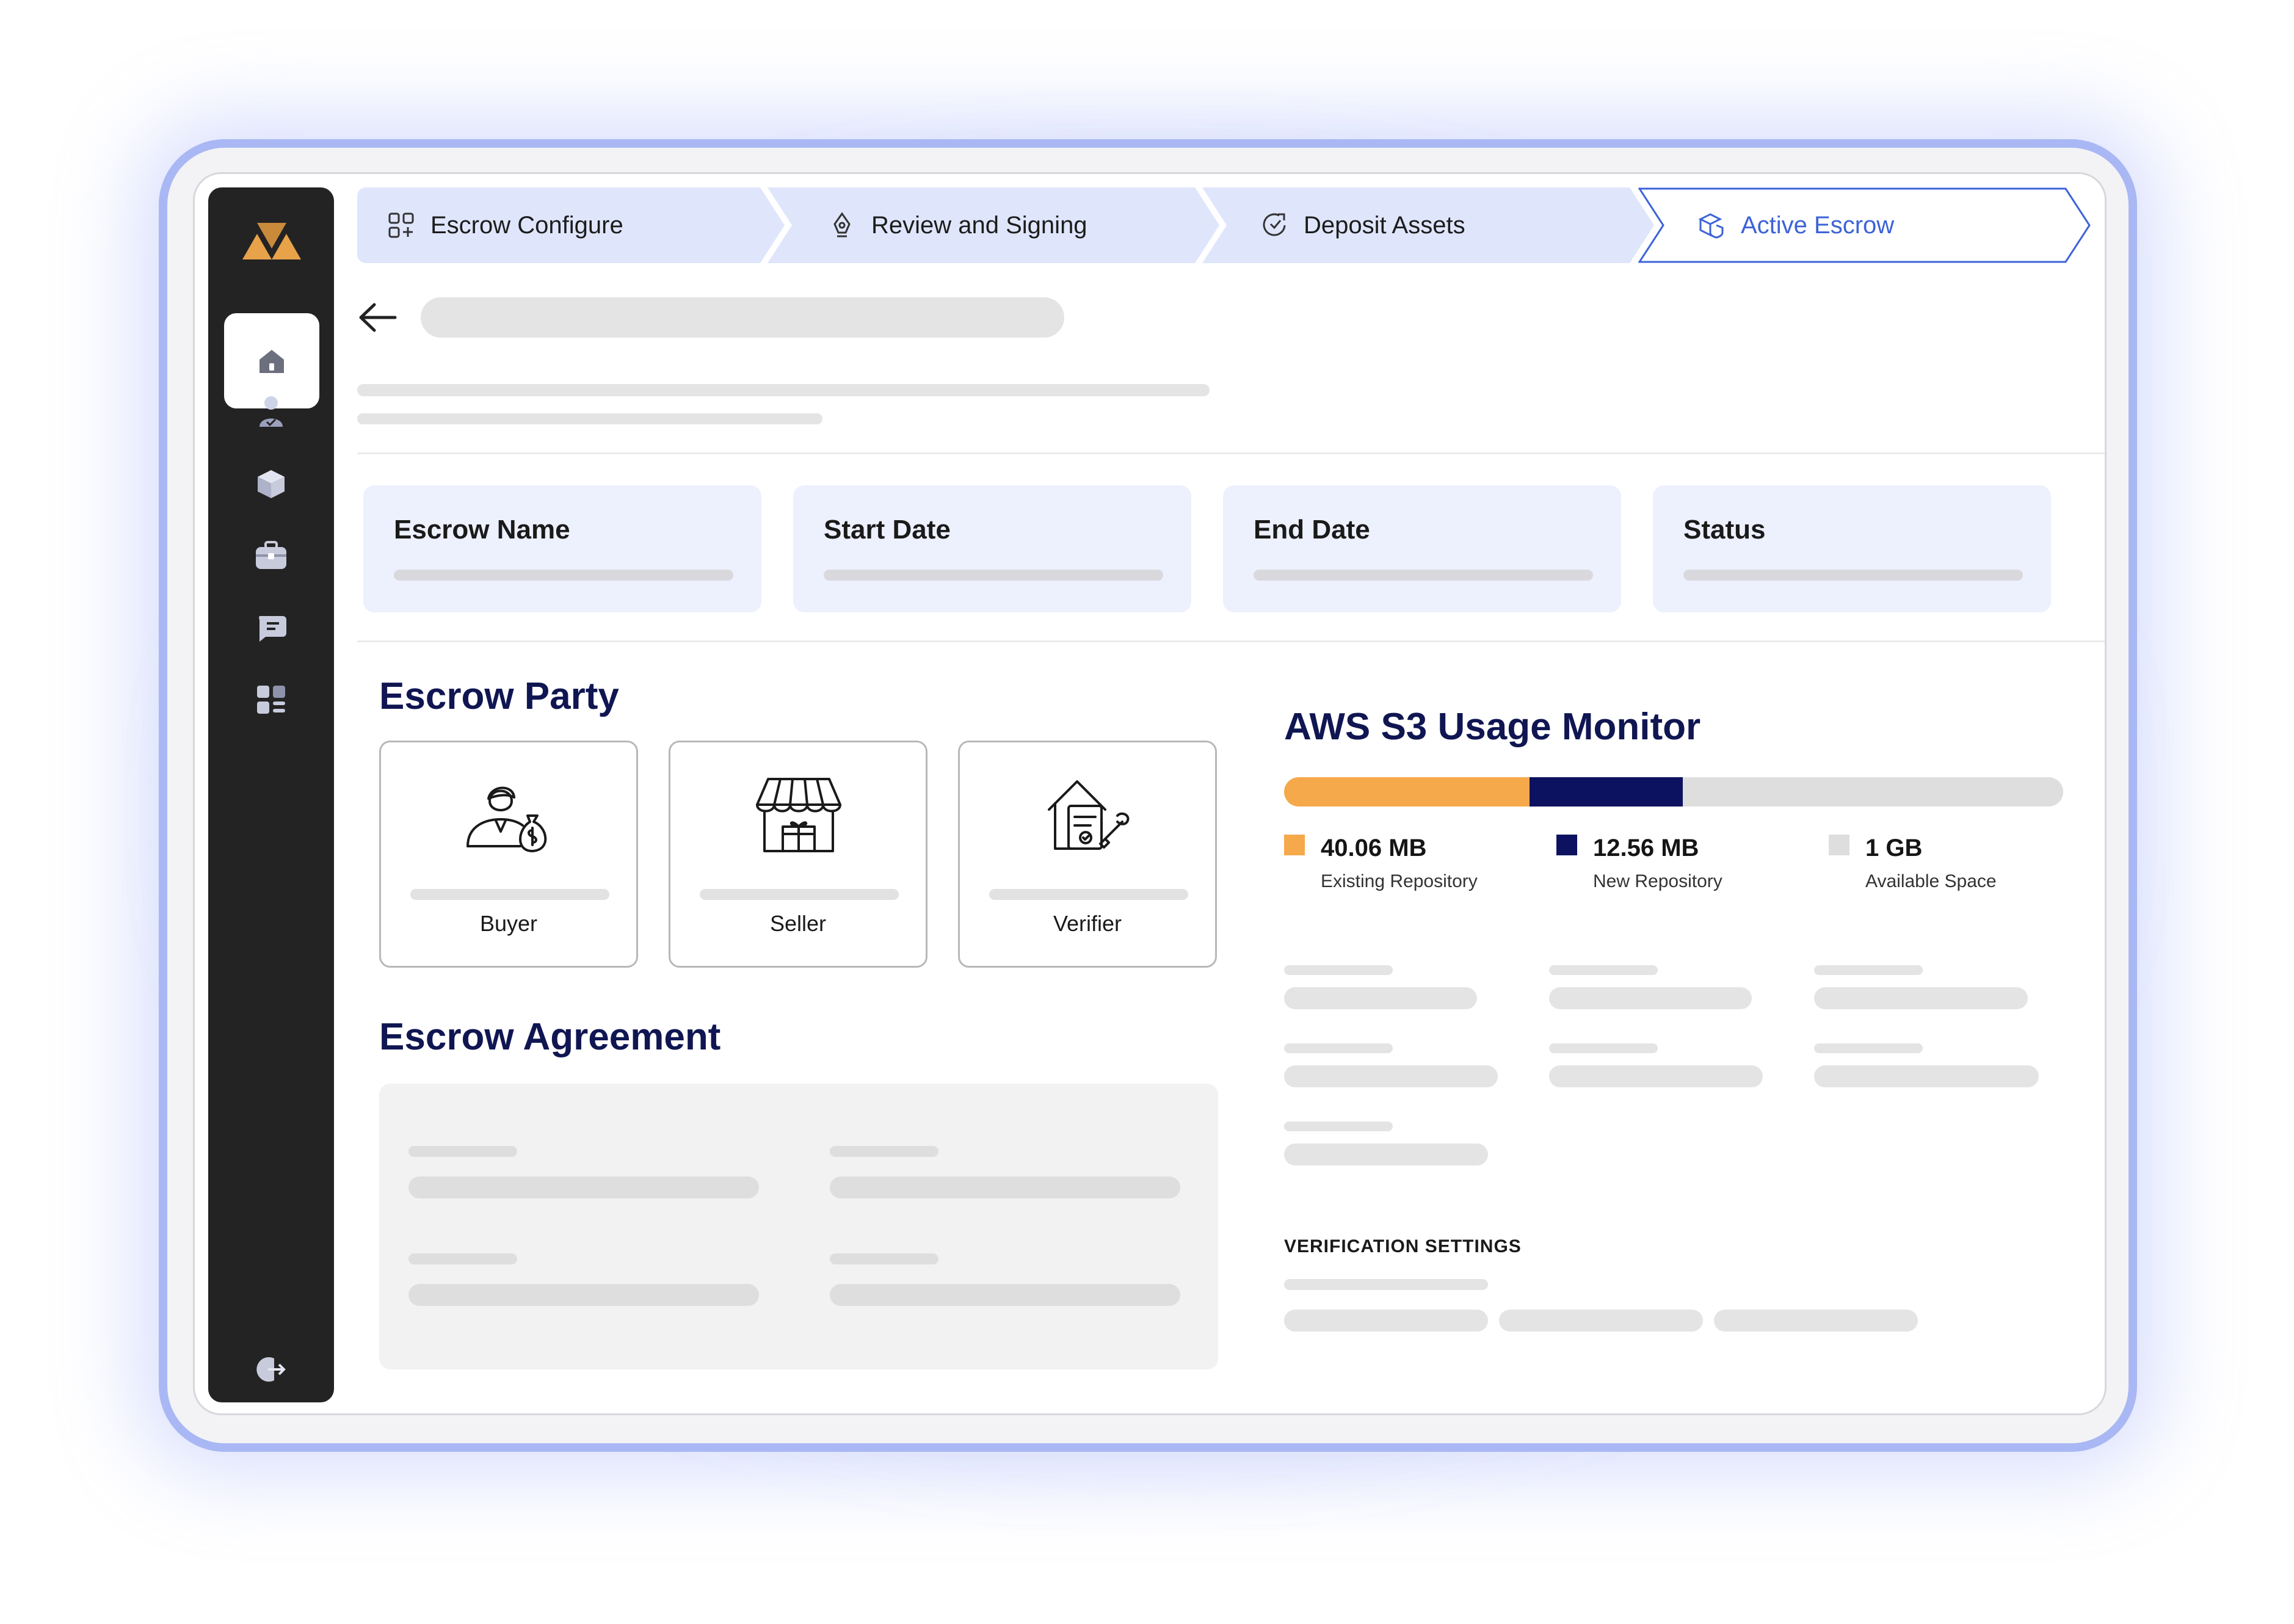 The image size is (2294, 1624). I want to click on step-escrow-configure: Escrow Configure, so click(571, 225).